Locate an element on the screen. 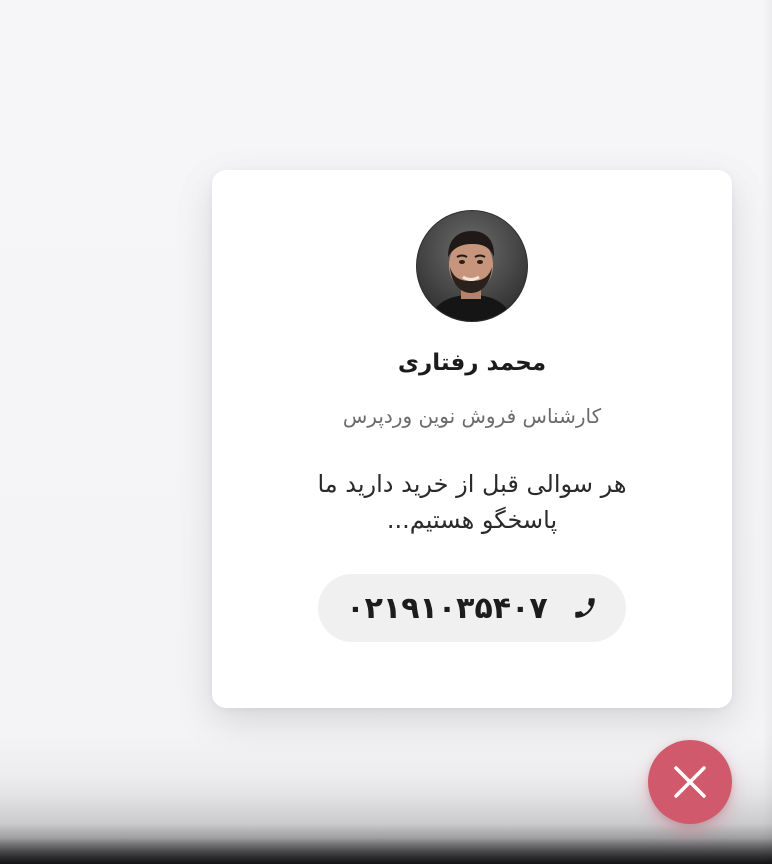  close-chat-button is located at coordinates (690, 782).